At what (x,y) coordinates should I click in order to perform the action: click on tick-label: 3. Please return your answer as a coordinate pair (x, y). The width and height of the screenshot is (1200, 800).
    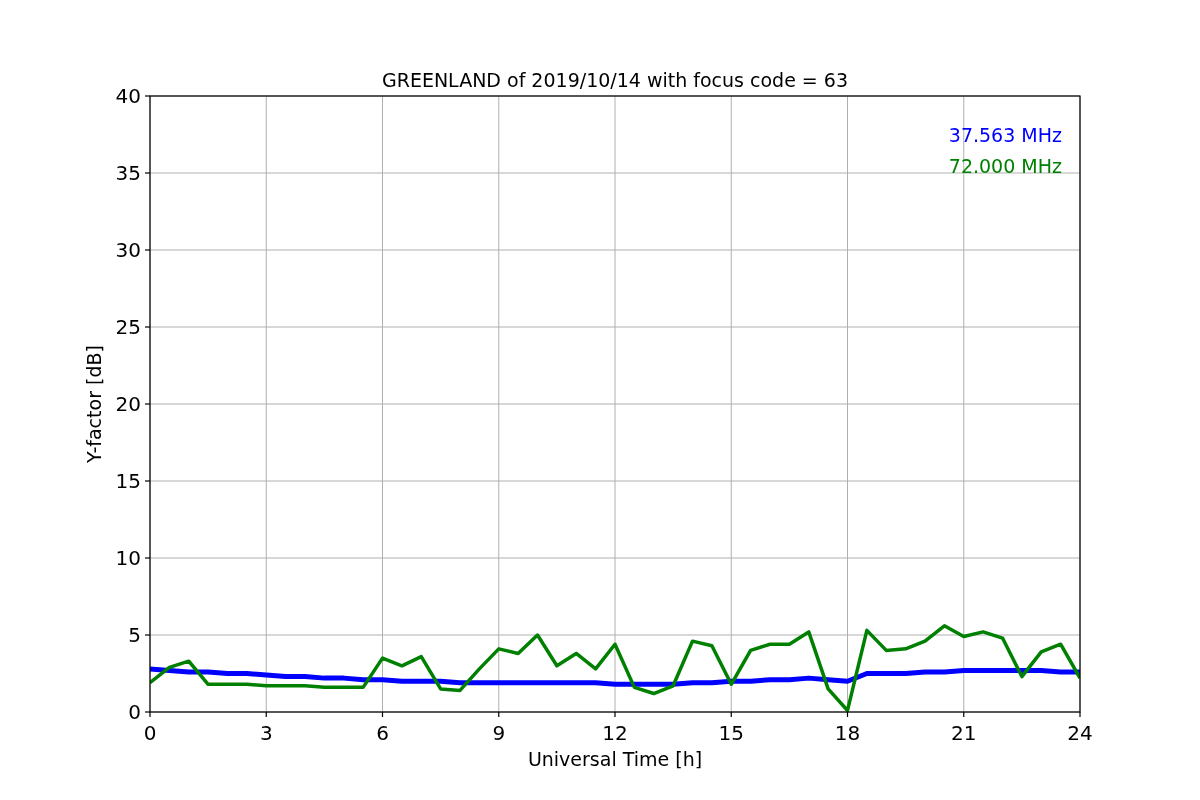
    Looking at the image, I should click on (266, 733).